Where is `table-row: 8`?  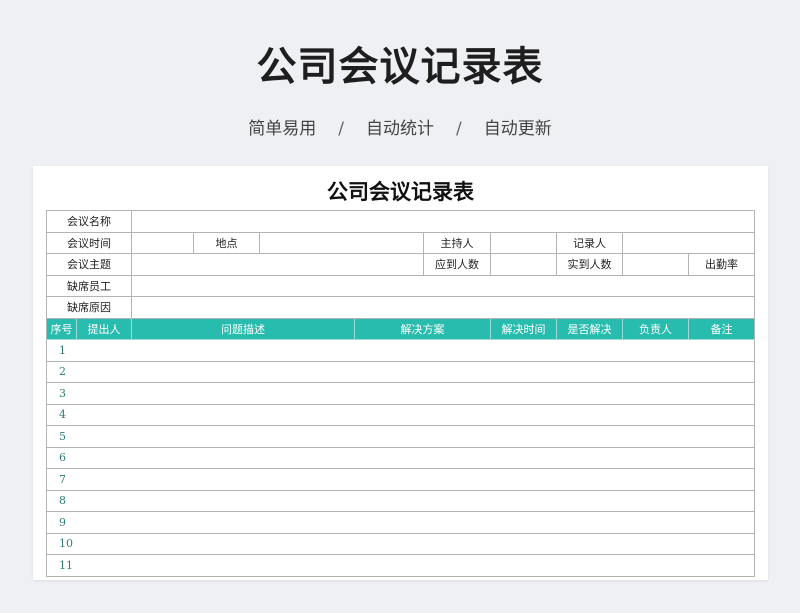
table-row: 8 is located at coordinates (401, 500).